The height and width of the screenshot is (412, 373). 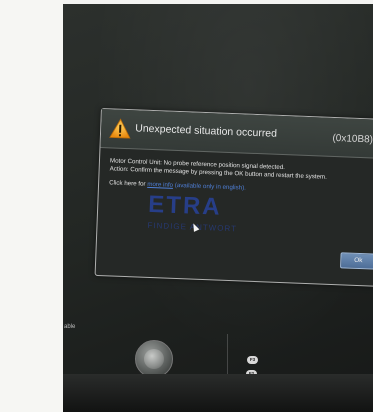 I want to click on watermark-logo: ETRA, so click(x=185, y=205).